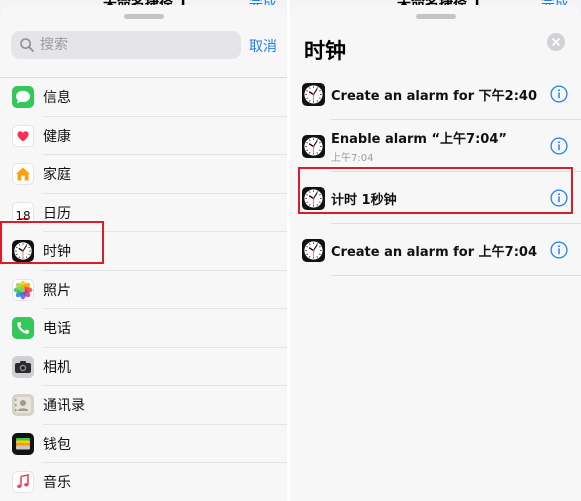 The width and height of the screenshot is (581, 501). I want to click on action-row-timer: 计时 1秒钟, so click(435, 198).